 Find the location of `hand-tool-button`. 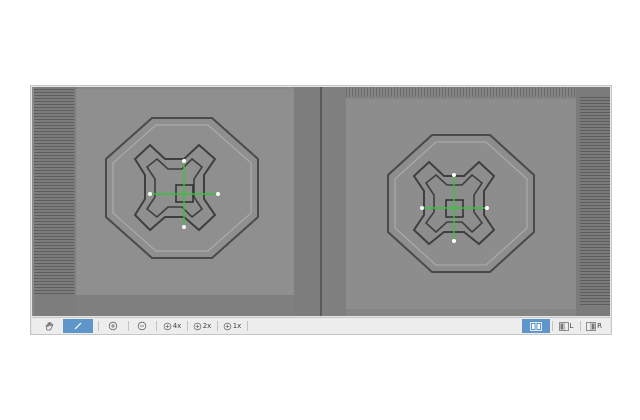

hand-tool-button is located at coordinates (49, 326).